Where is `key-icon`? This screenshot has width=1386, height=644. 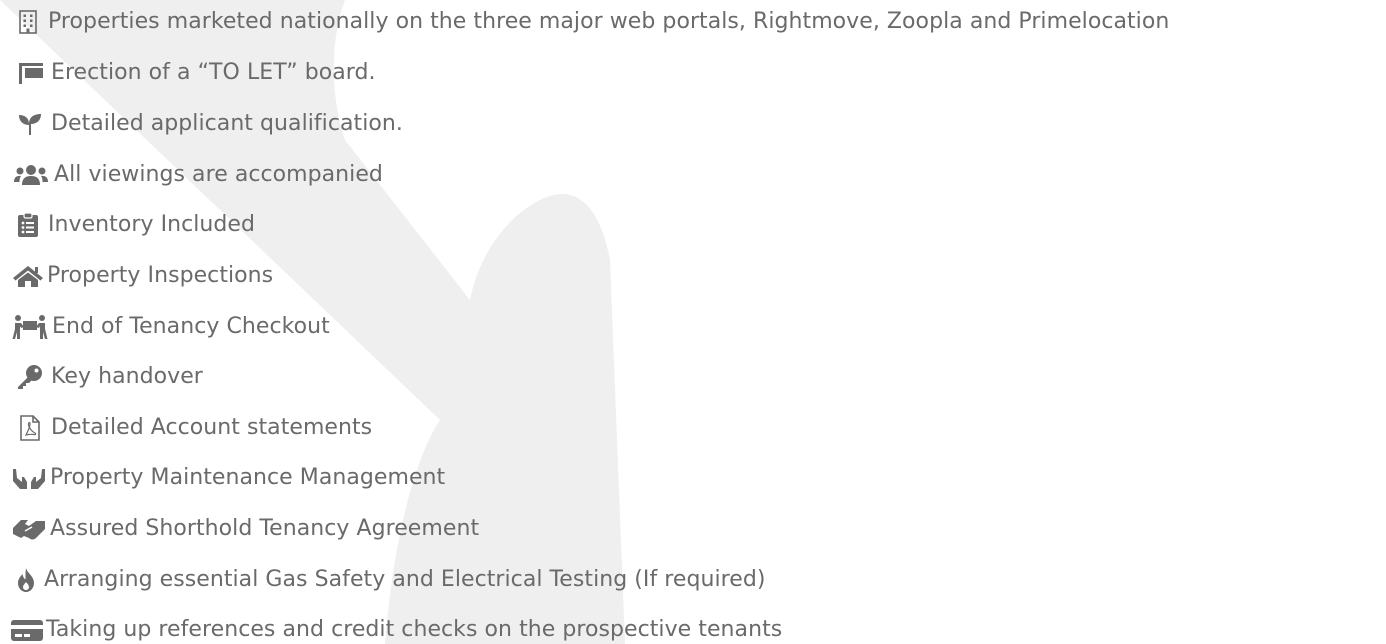 key-icon is located at coordinates (29, 377).